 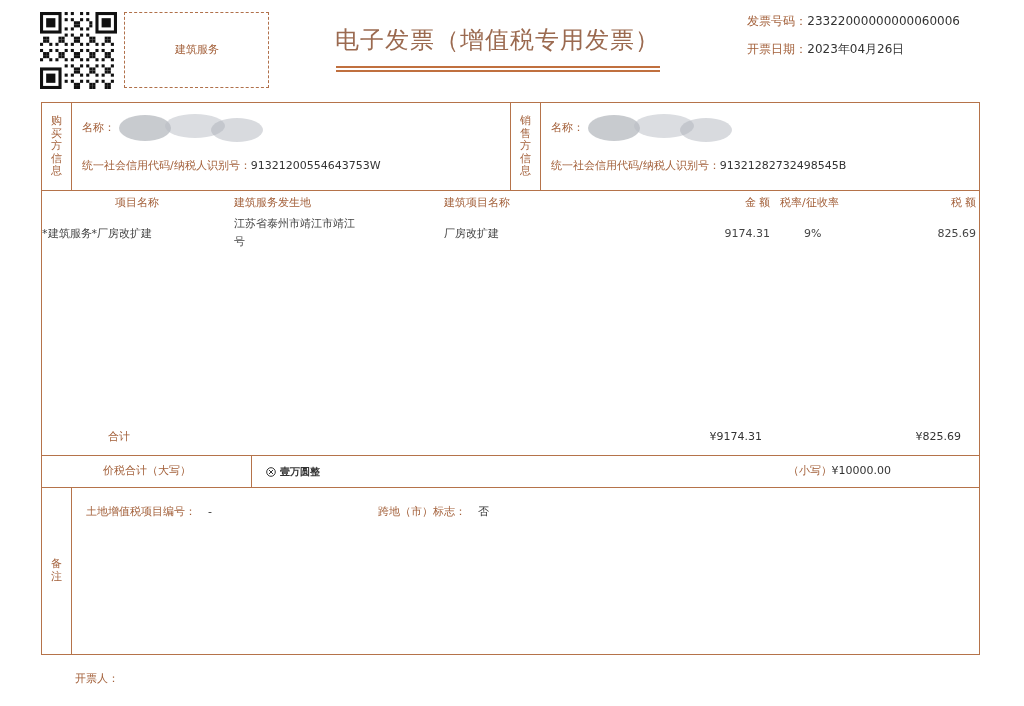 What do you see at coordinates (137, 203) in the screenshot?
I see `column-header: 项目名称` at bounding box center [137, 203].